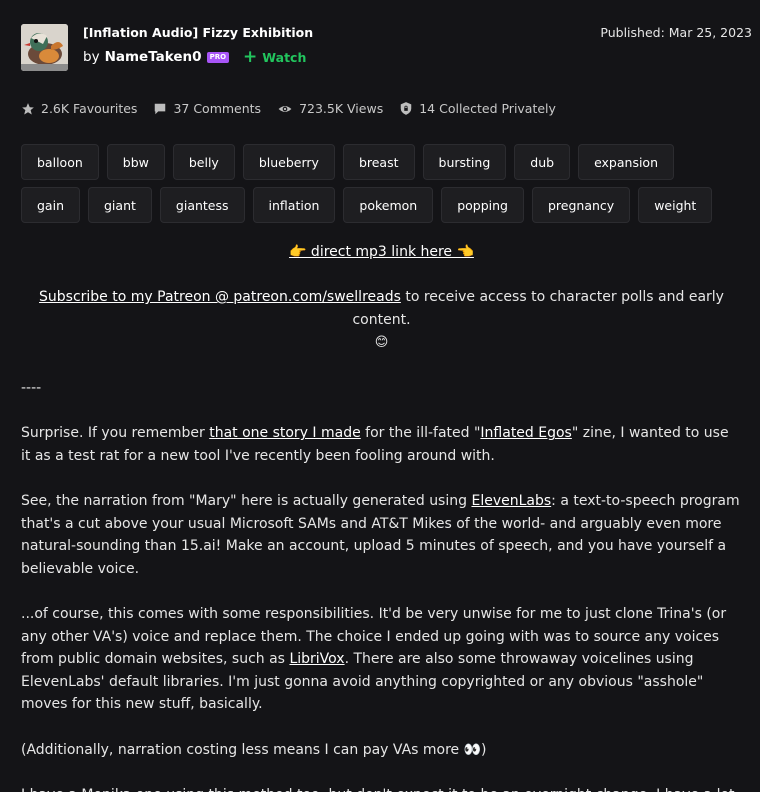 This screenshot has height=792, width=760. What do you see at coordinates (676, 32) in the screenshot?
I see `published-date: Published: Mar 25, 2023` at bounding box center [676, 32].